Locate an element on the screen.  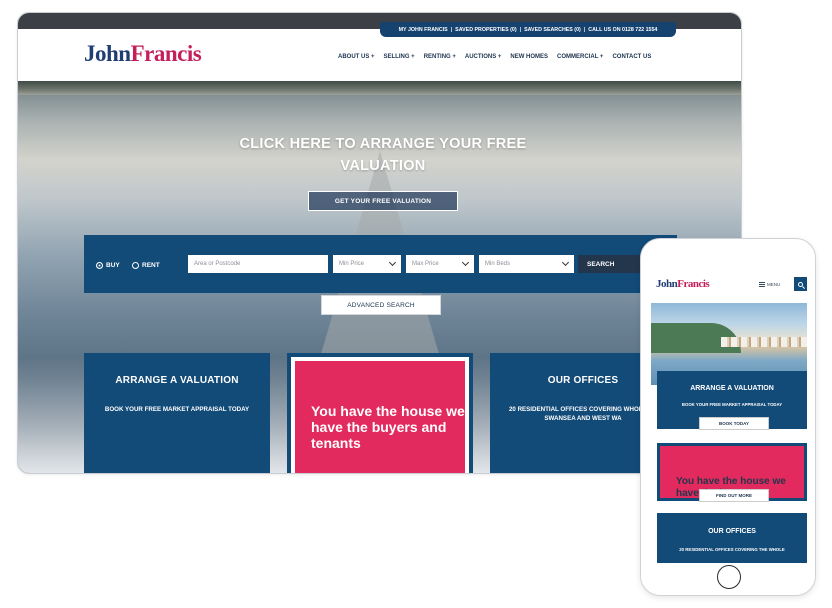
site-logo: JohnFrancis is located at coordinates (143, 54).